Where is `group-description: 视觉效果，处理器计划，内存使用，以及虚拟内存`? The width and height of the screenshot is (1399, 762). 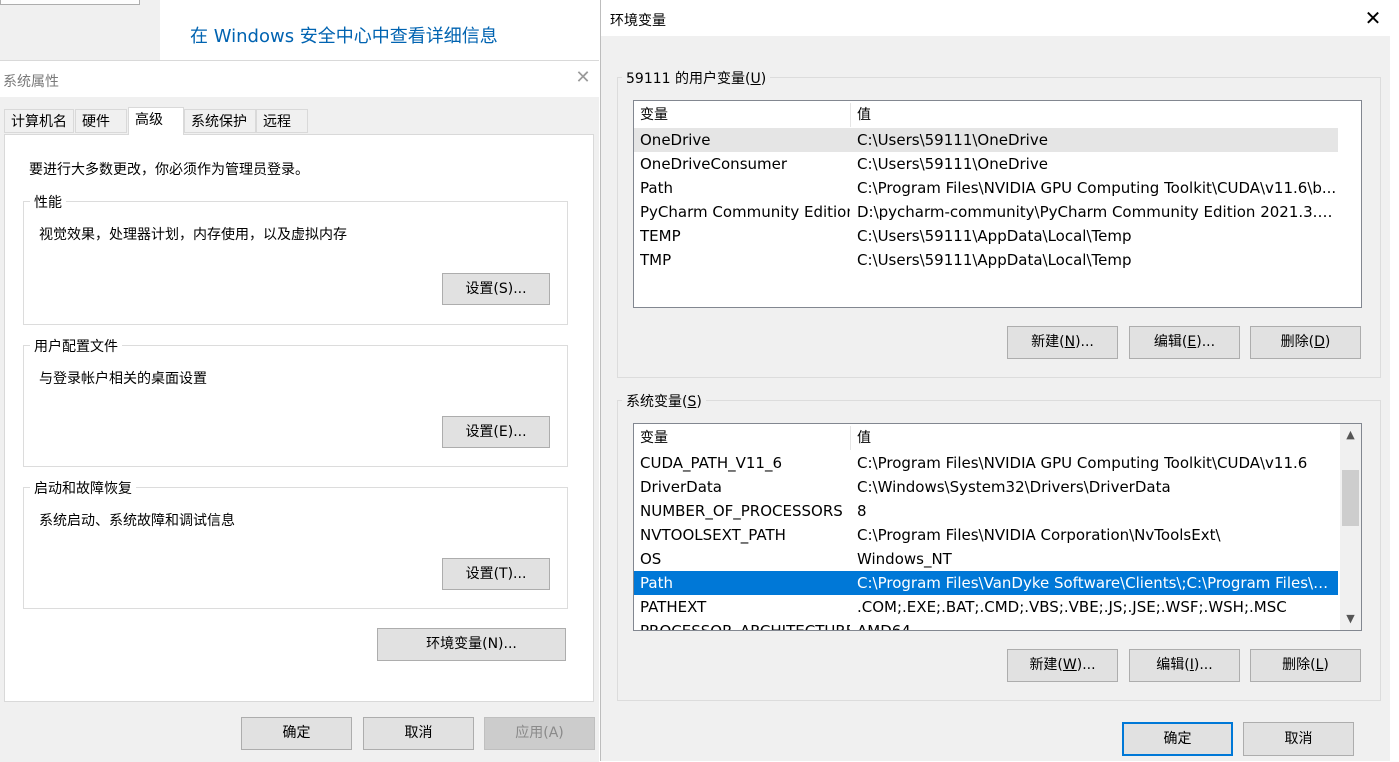
group-description: 视觉效果，处理器计划，内存使用，以及虚拟内存 is located at coordinates (193, 235).